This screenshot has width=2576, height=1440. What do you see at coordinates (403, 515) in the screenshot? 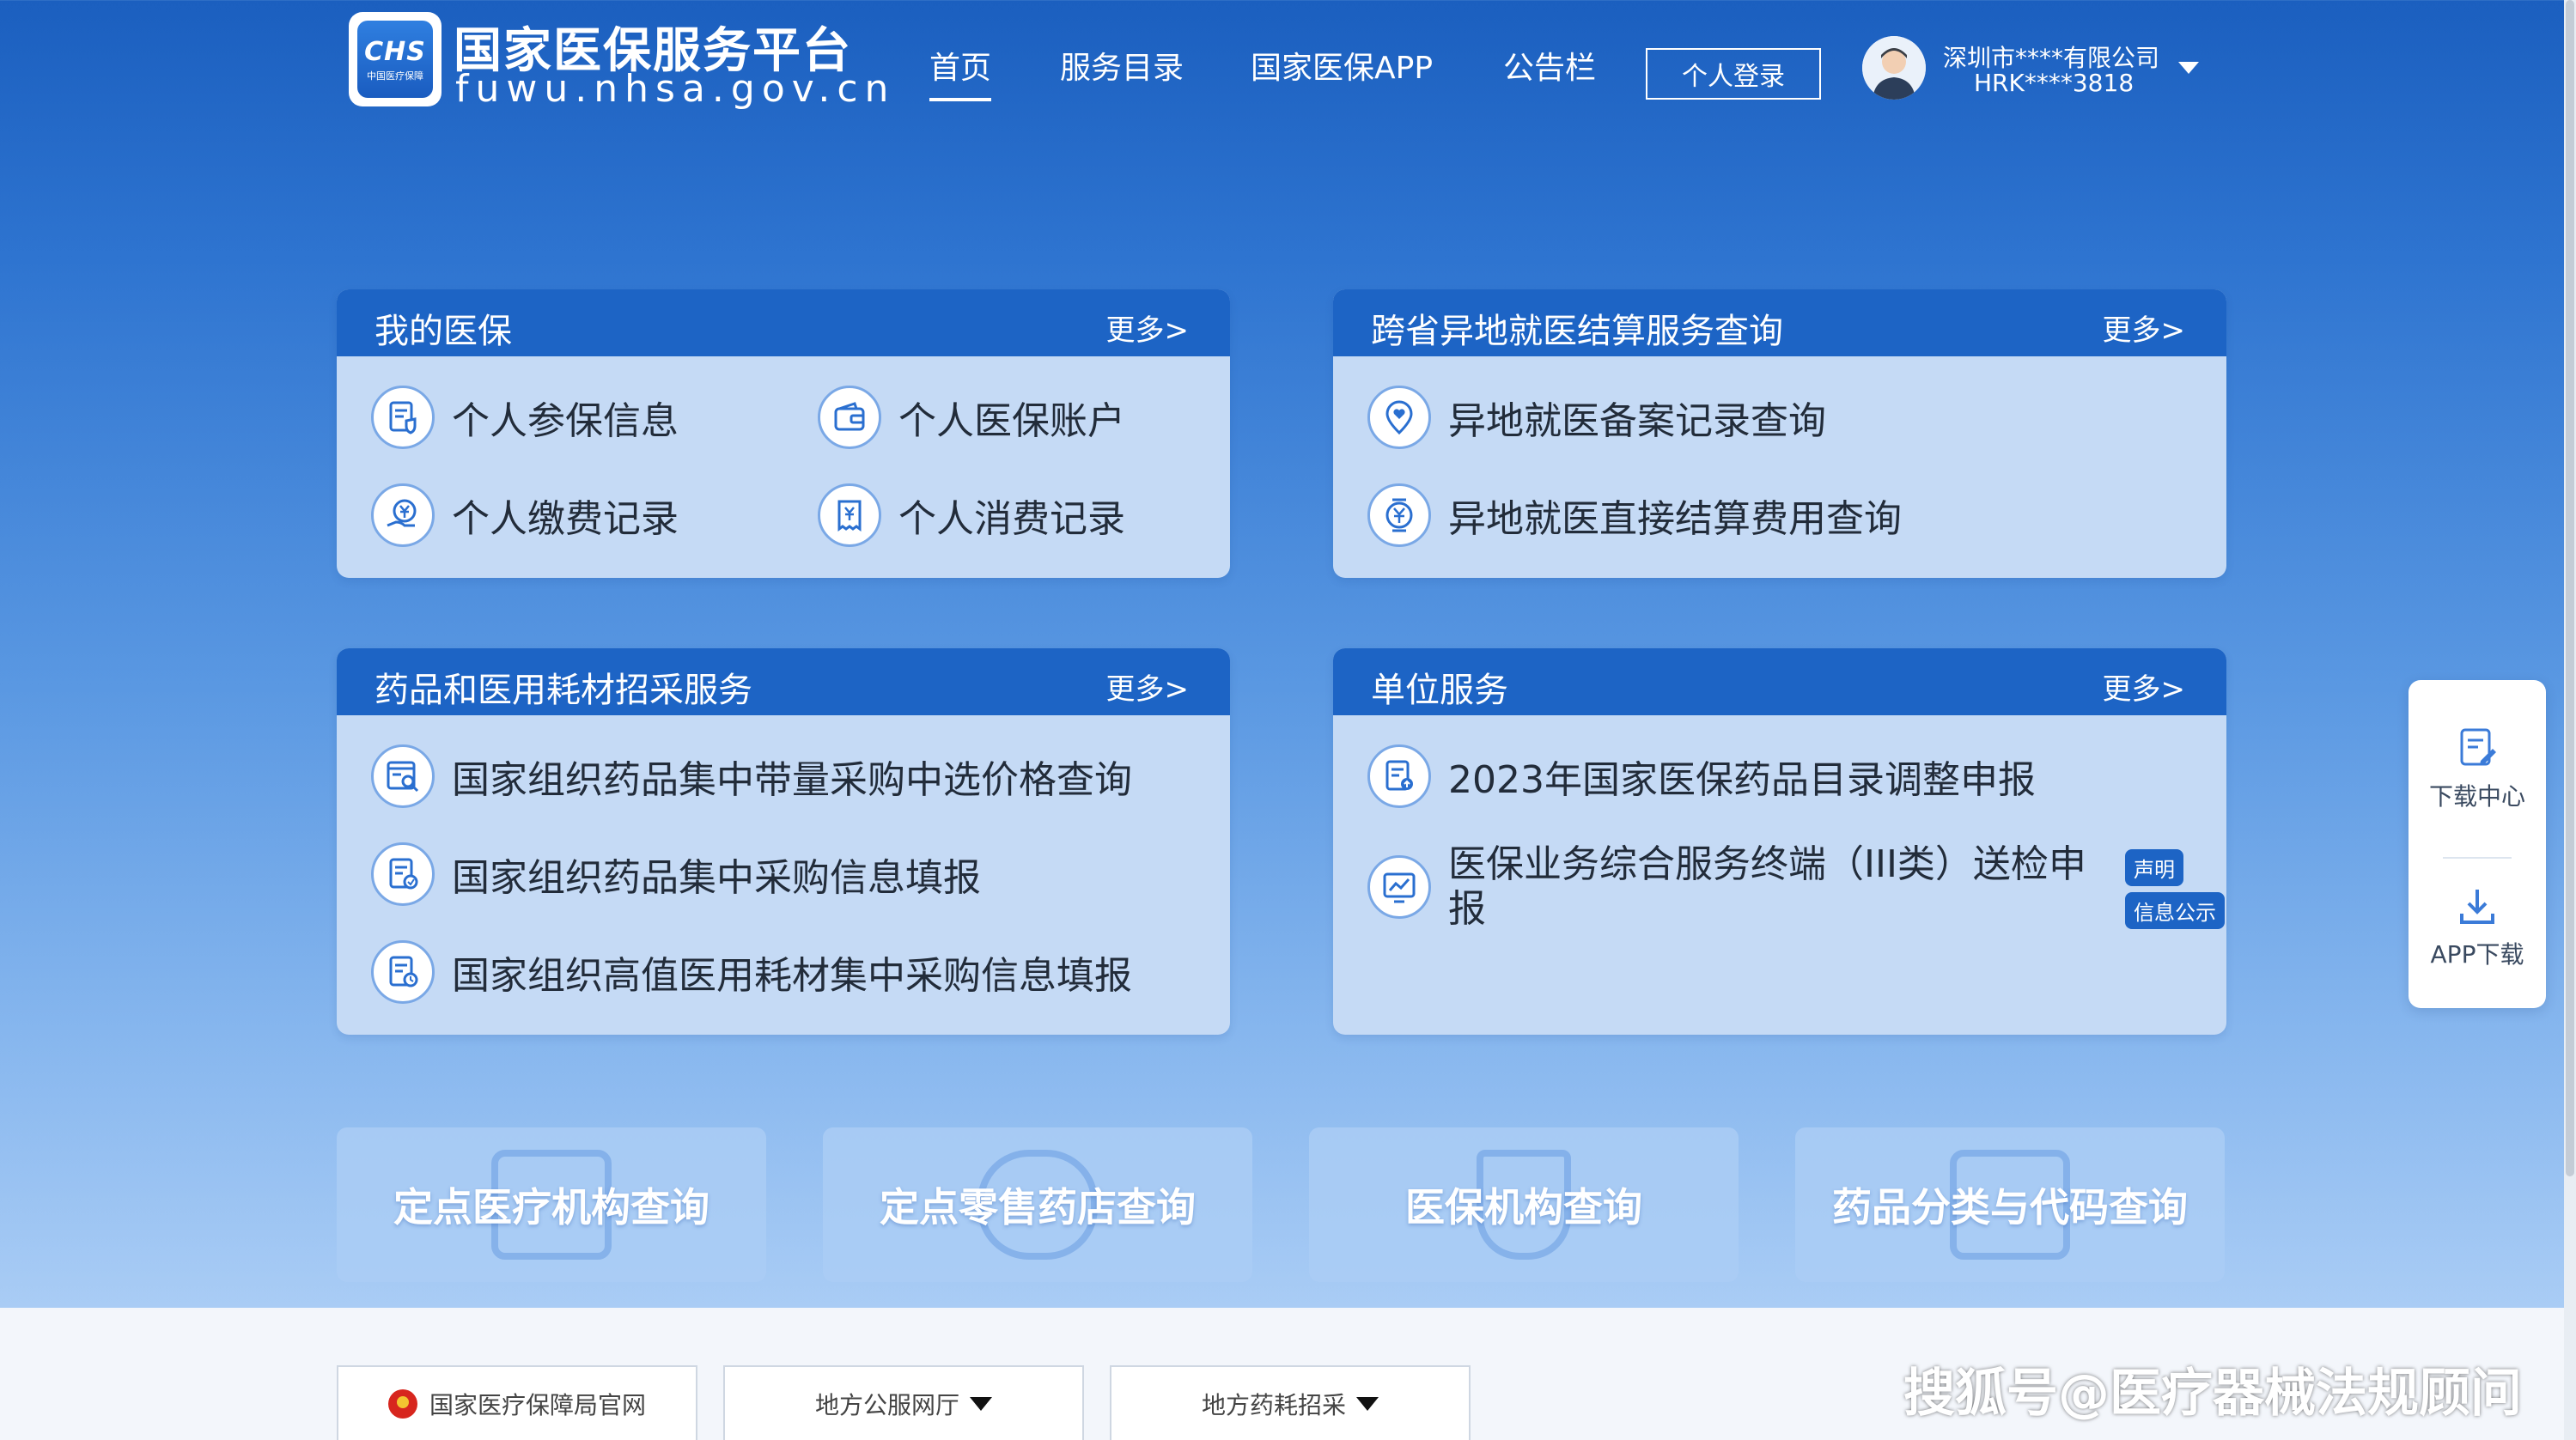
I see `yuan-hand-icon` at bounding box center [403, 515].